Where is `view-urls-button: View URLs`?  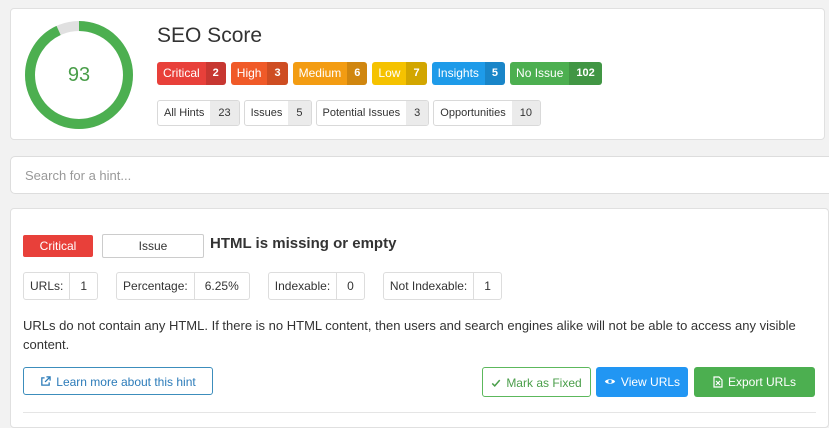
view-urls-button: View URLs is located at coordinates (642, 382).